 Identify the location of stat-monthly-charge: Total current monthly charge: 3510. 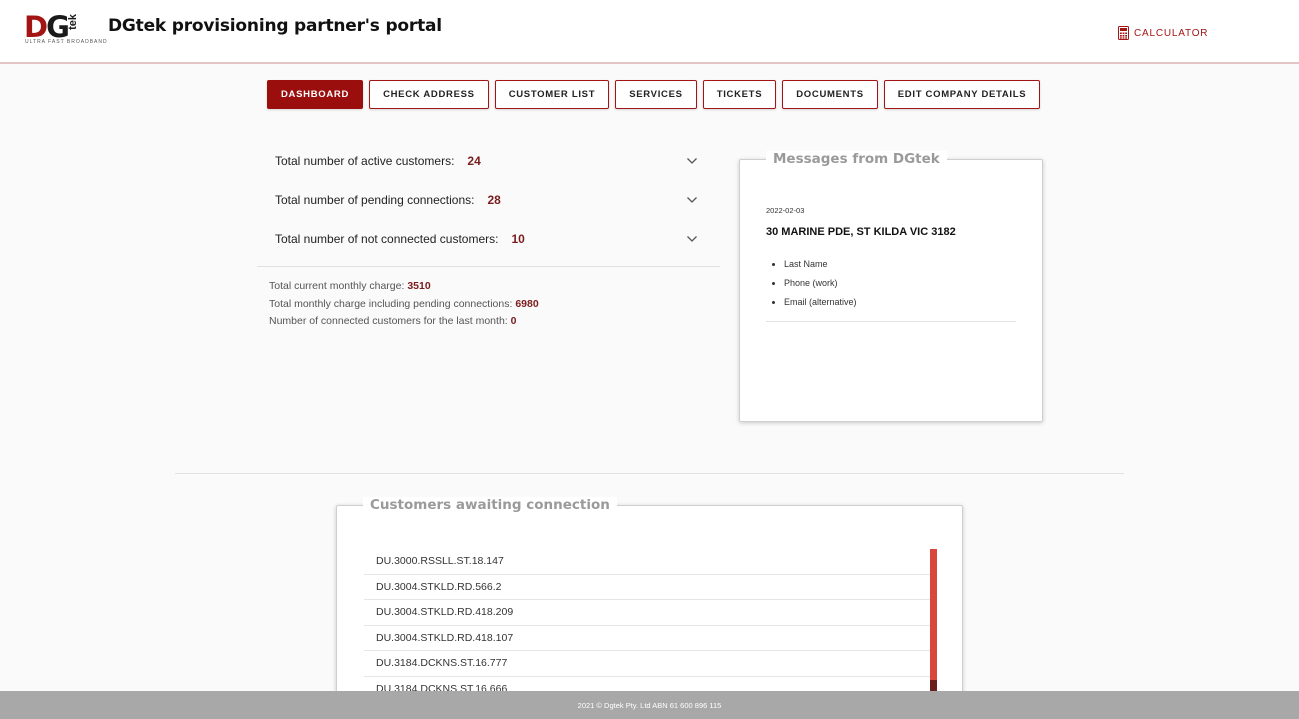
(494, 287).